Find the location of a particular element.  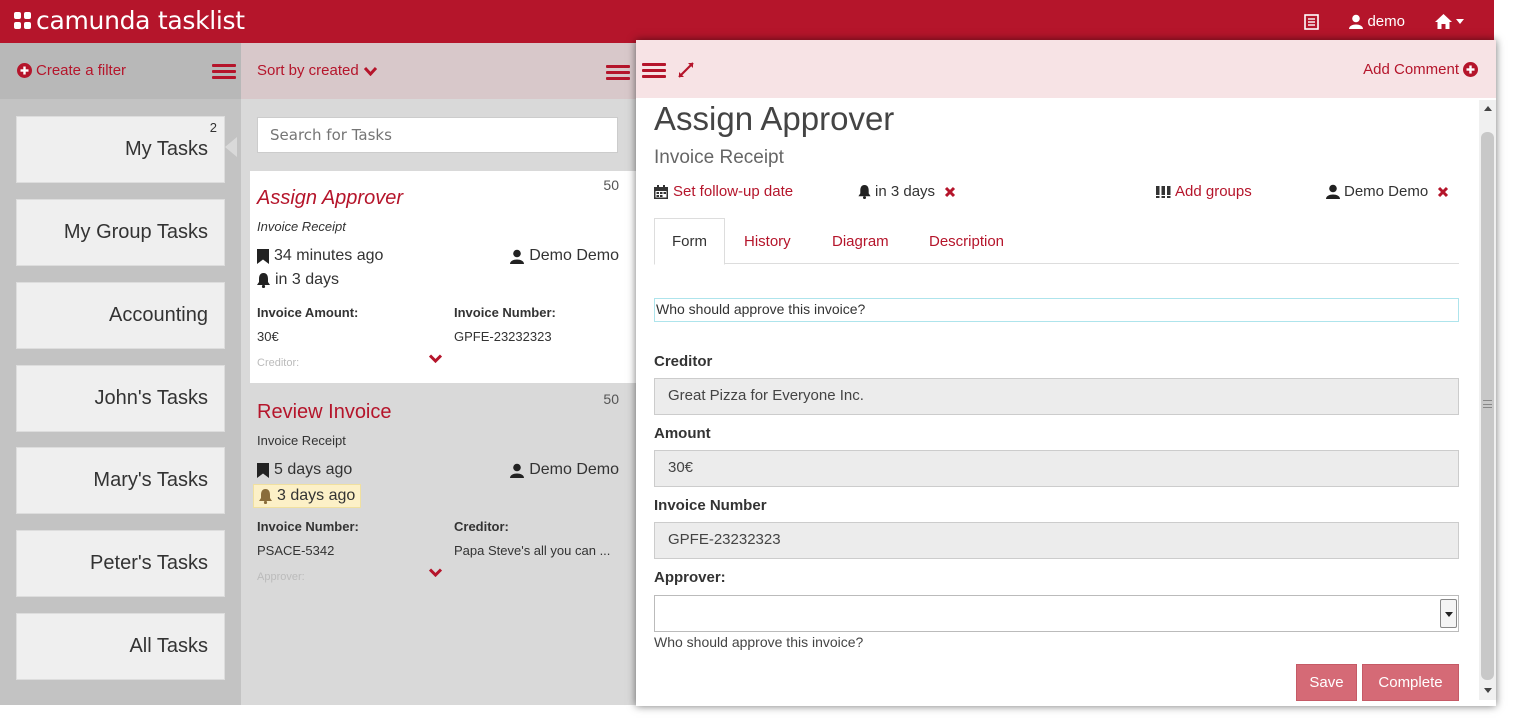

detail-scrollbar is located at coordinates (1487, 400).